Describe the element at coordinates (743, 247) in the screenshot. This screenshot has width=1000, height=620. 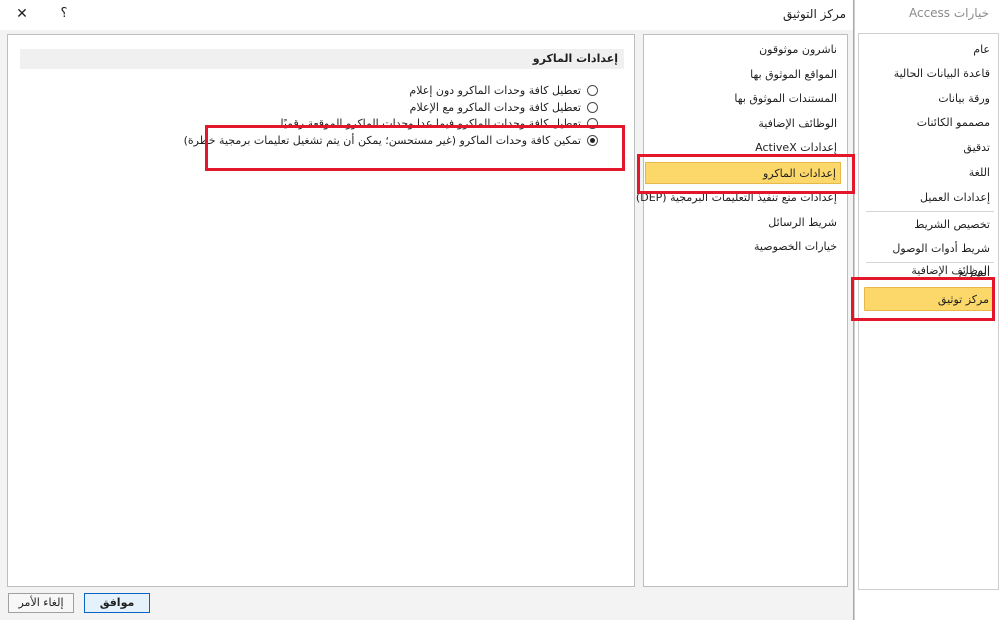
I see `nav-privacy-options: خيارات الخصوصية` at that location.